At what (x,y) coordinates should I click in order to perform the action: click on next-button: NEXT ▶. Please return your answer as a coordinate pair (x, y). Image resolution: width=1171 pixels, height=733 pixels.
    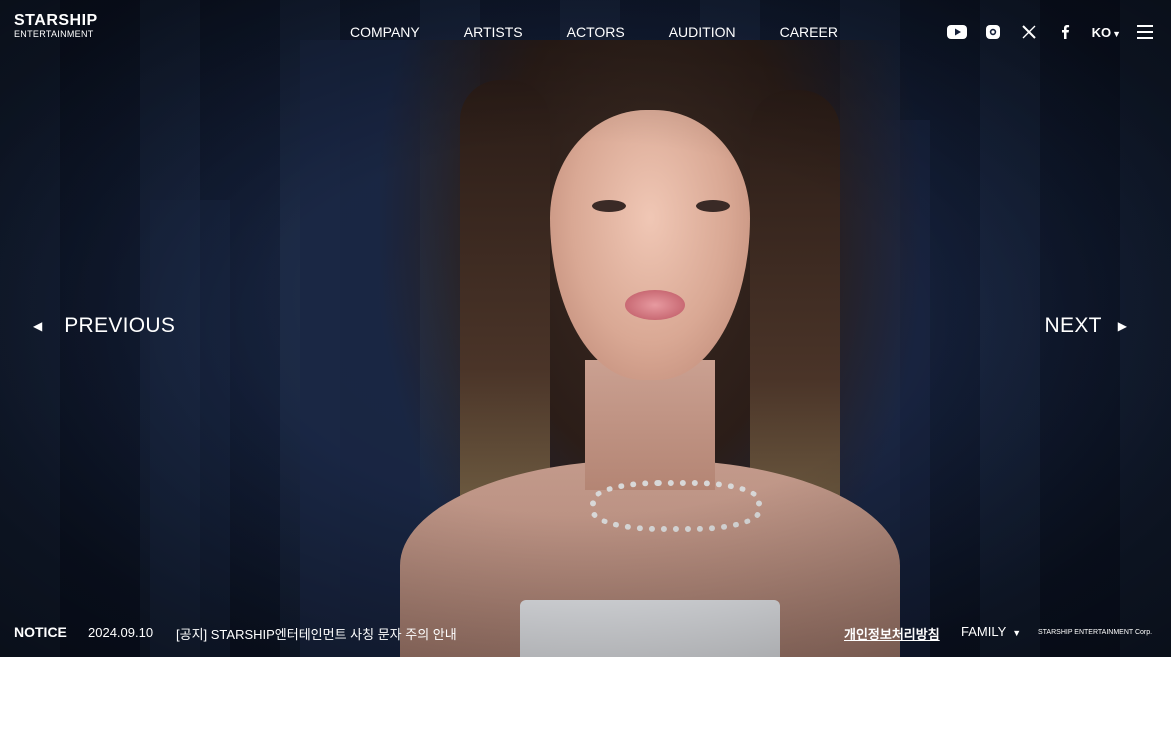
    Looking at the image, I should click on (1086, 326).